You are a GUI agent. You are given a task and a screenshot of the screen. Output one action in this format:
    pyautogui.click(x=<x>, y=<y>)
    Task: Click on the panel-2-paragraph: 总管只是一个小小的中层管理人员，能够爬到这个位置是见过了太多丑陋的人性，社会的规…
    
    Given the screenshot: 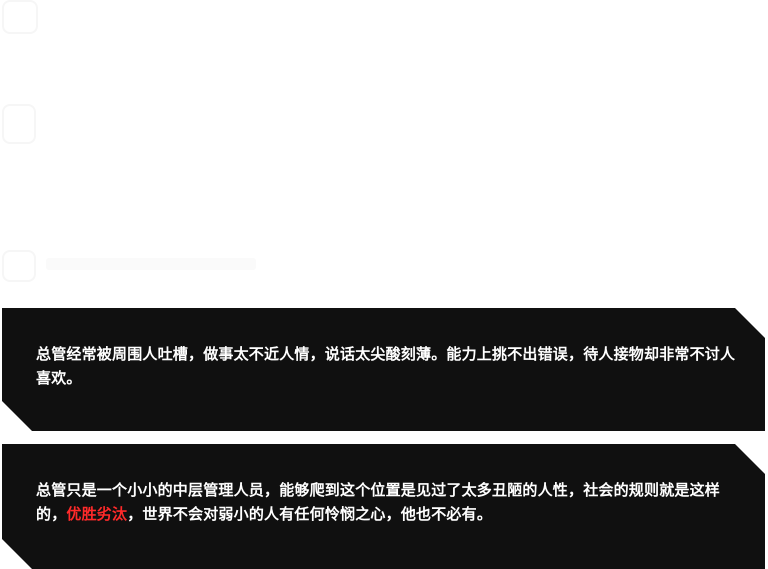 What is the action you would take?
    pyautogui.click(x=390, y=485)
    